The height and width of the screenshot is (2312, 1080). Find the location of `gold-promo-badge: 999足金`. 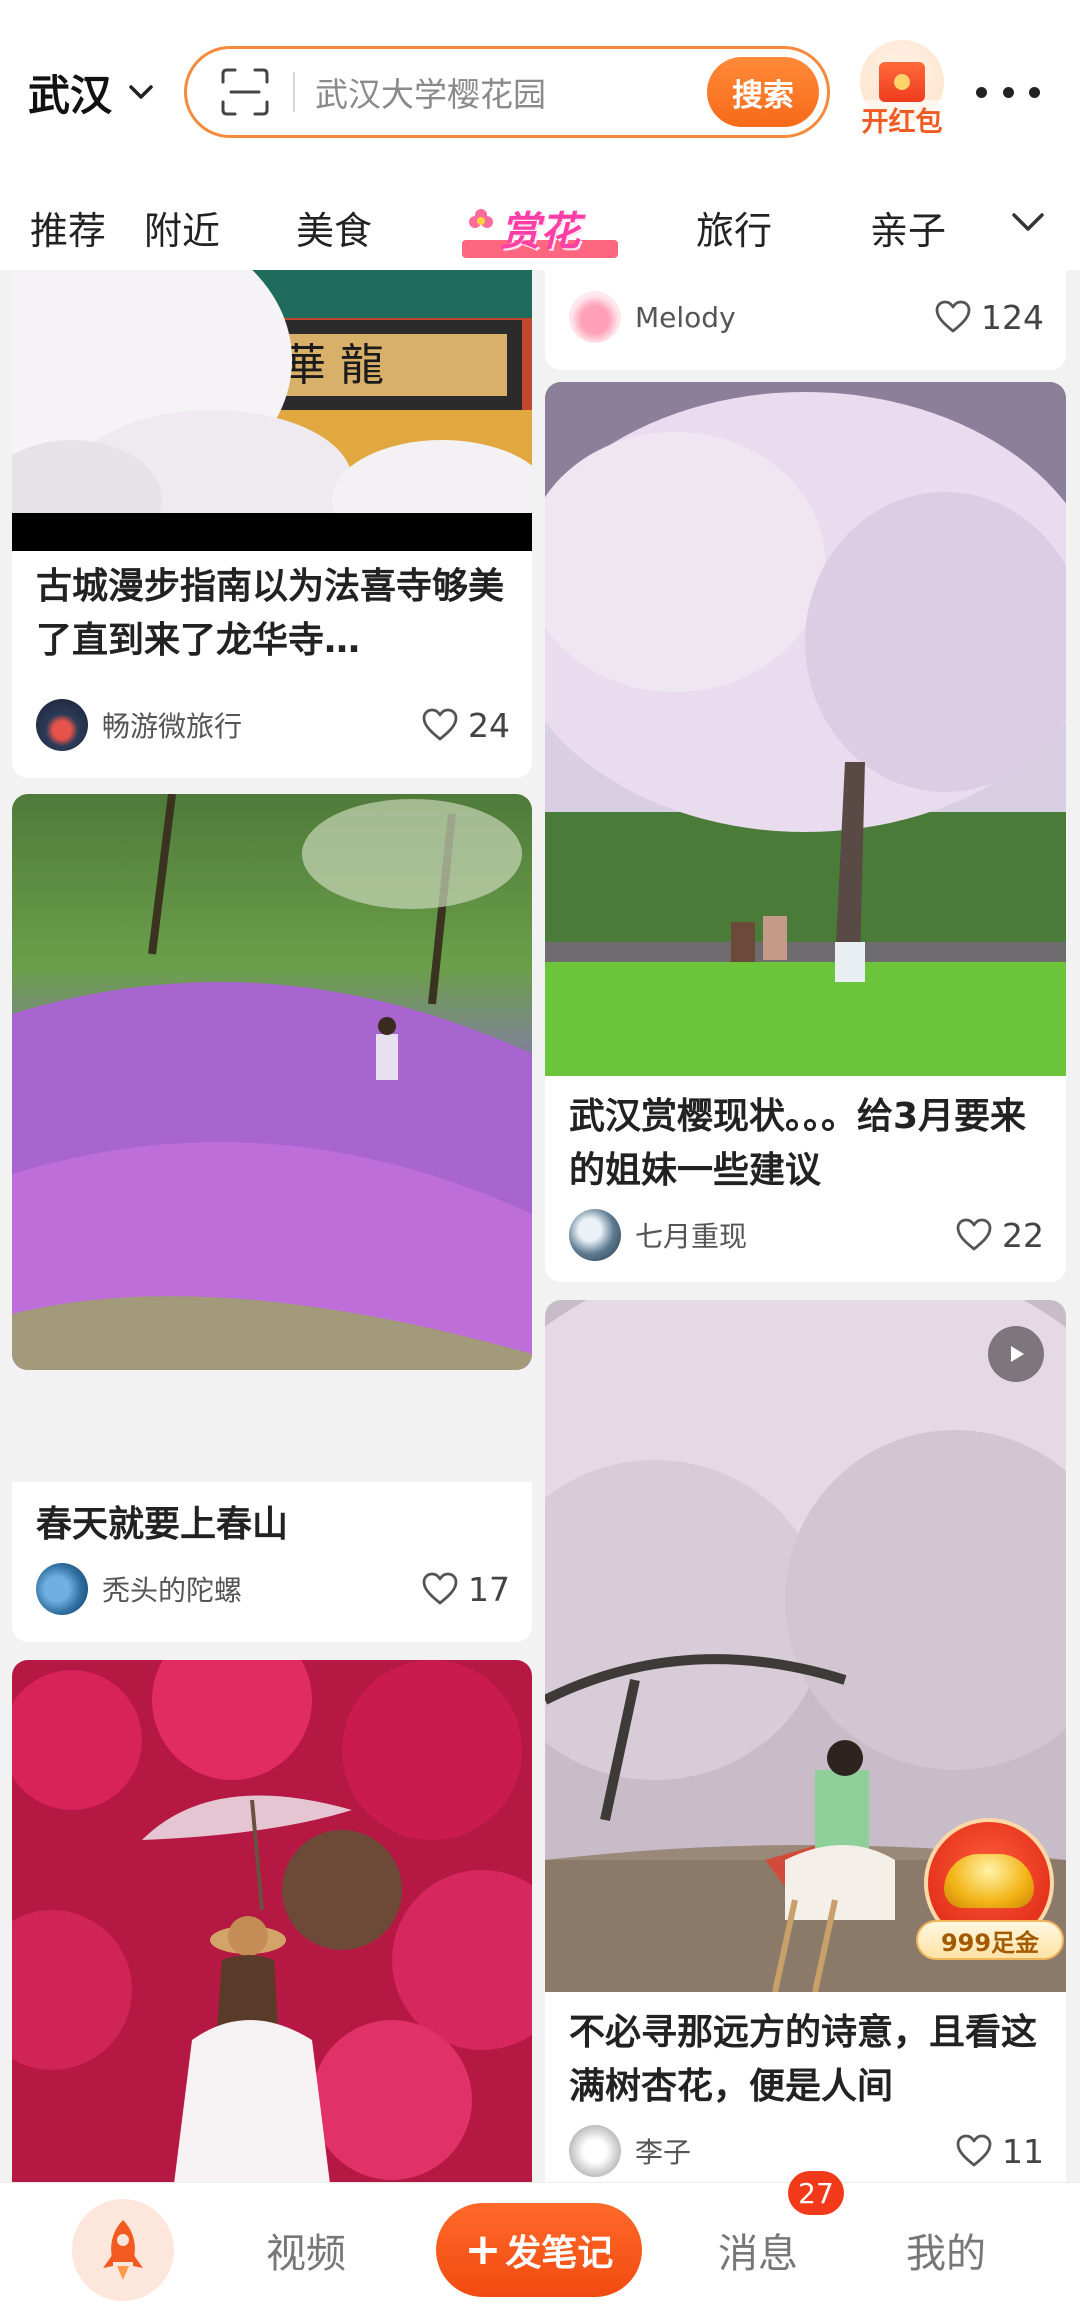

gold-promo-badge: 999足金 is located at coordinates (990, 1892).